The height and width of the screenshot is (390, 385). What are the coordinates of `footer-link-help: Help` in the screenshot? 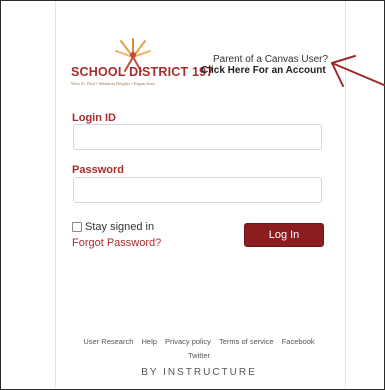 It's located at (149, 341).